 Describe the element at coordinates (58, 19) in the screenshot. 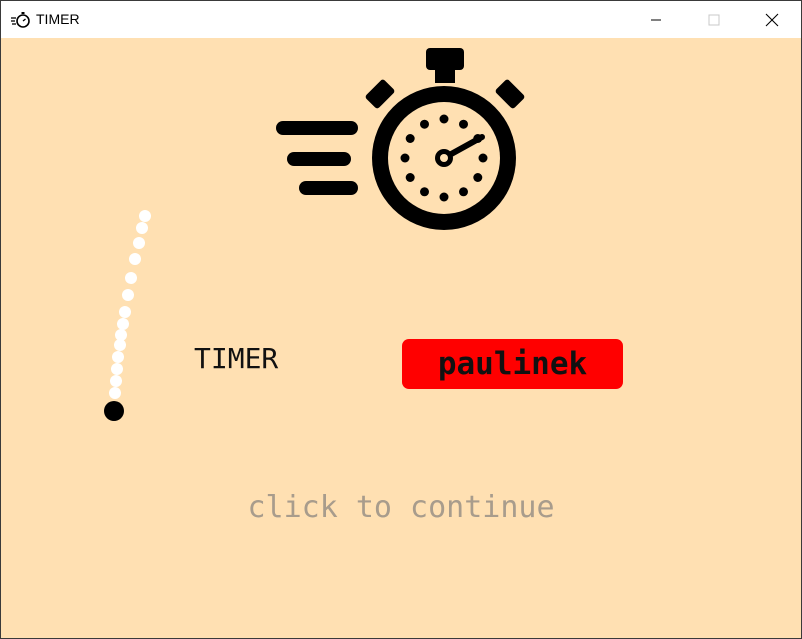

I see `window-title: TIMER` at that location.